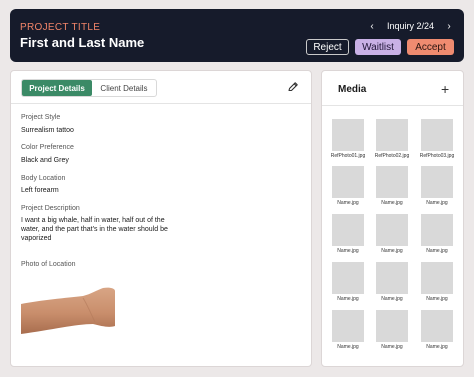 The width and height of the screenshot is (474, 377). Describe the element at coordinates (430, 47) in the screenshot. I see `accept-button: Accept` at that location.